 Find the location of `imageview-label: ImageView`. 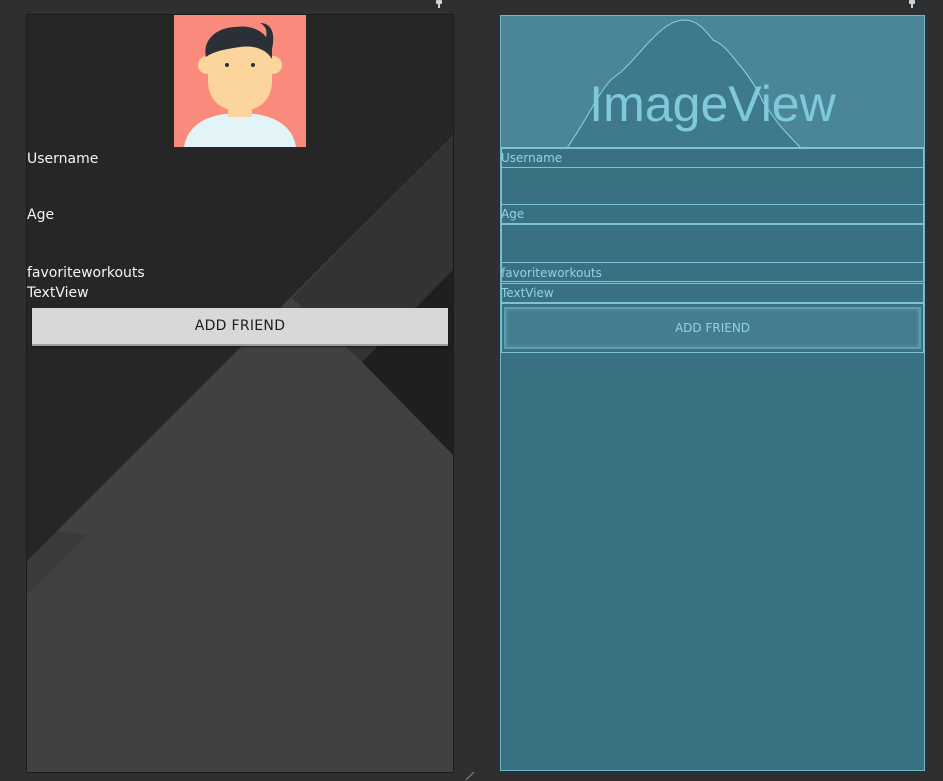

imageview-label: ImageView is located at coordinates (712, 104).